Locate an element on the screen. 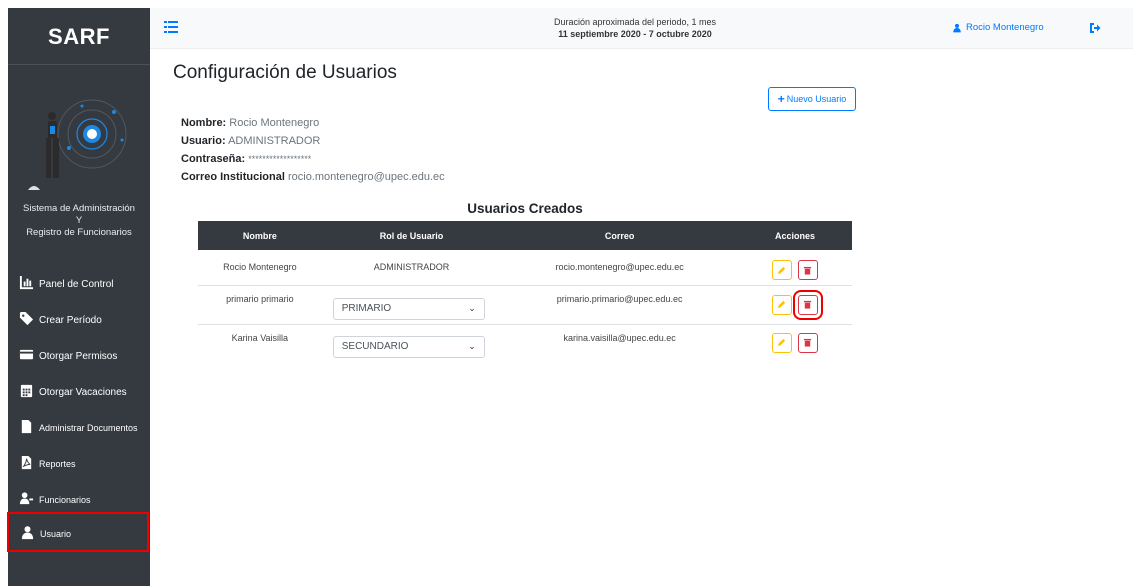 This screenshot has width=1133, height=586. role-select: PRIMARIO ⌄ is located at coordinates (408, 308).